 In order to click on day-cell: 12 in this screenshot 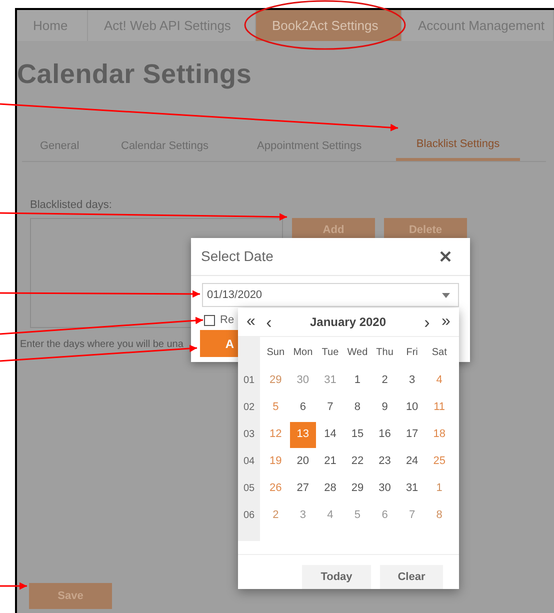, I will do `click(275, 435)`.